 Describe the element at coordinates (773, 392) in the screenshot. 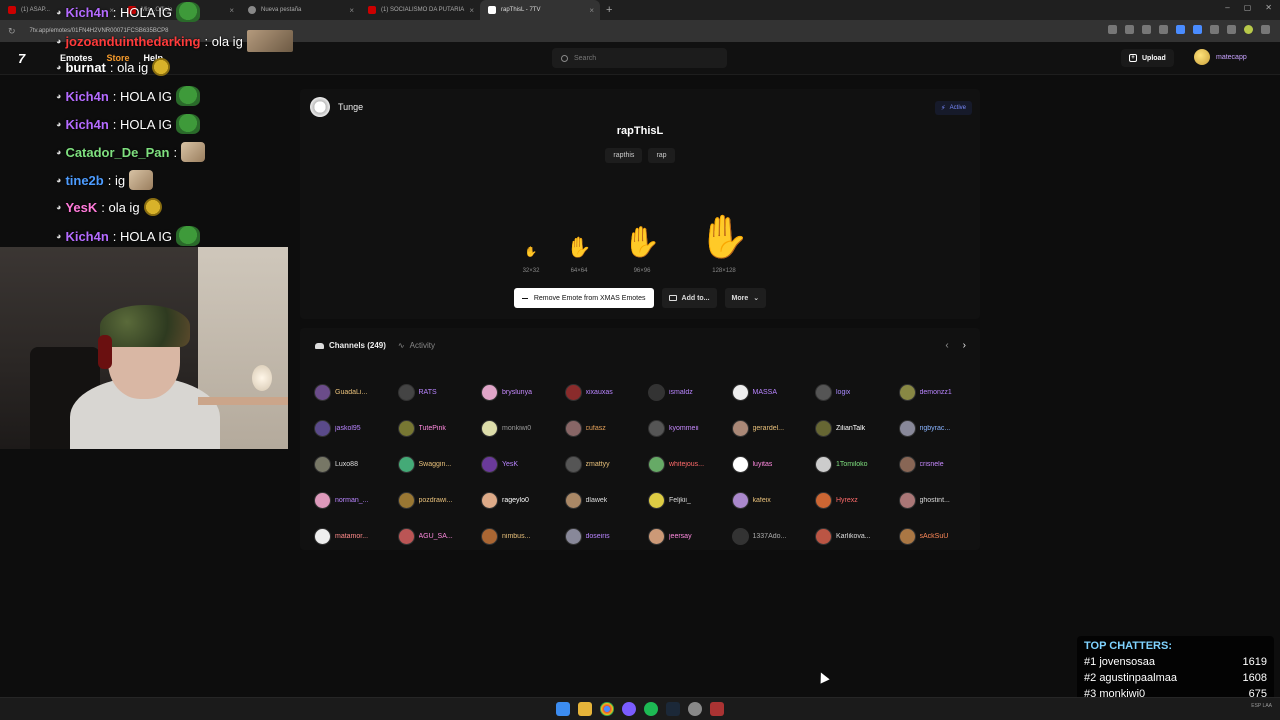

I see `channel-item: MASSA` at that location.